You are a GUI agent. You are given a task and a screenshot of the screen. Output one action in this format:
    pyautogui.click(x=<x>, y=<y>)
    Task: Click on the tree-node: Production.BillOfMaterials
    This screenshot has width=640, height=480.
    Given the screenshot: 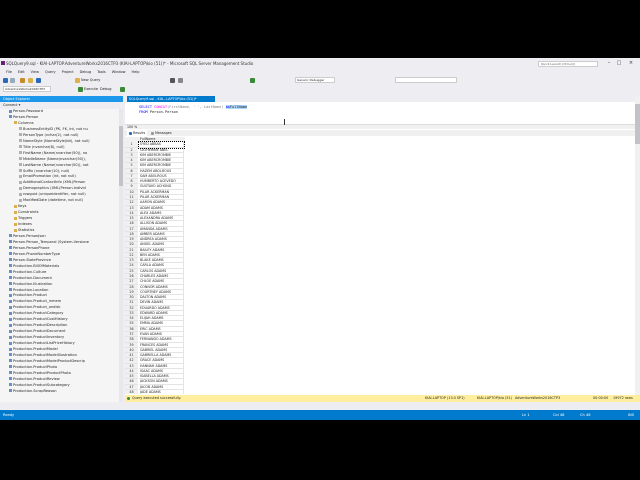 What is the action you would take?
    pyautogui.click(x=34, y=267)
    